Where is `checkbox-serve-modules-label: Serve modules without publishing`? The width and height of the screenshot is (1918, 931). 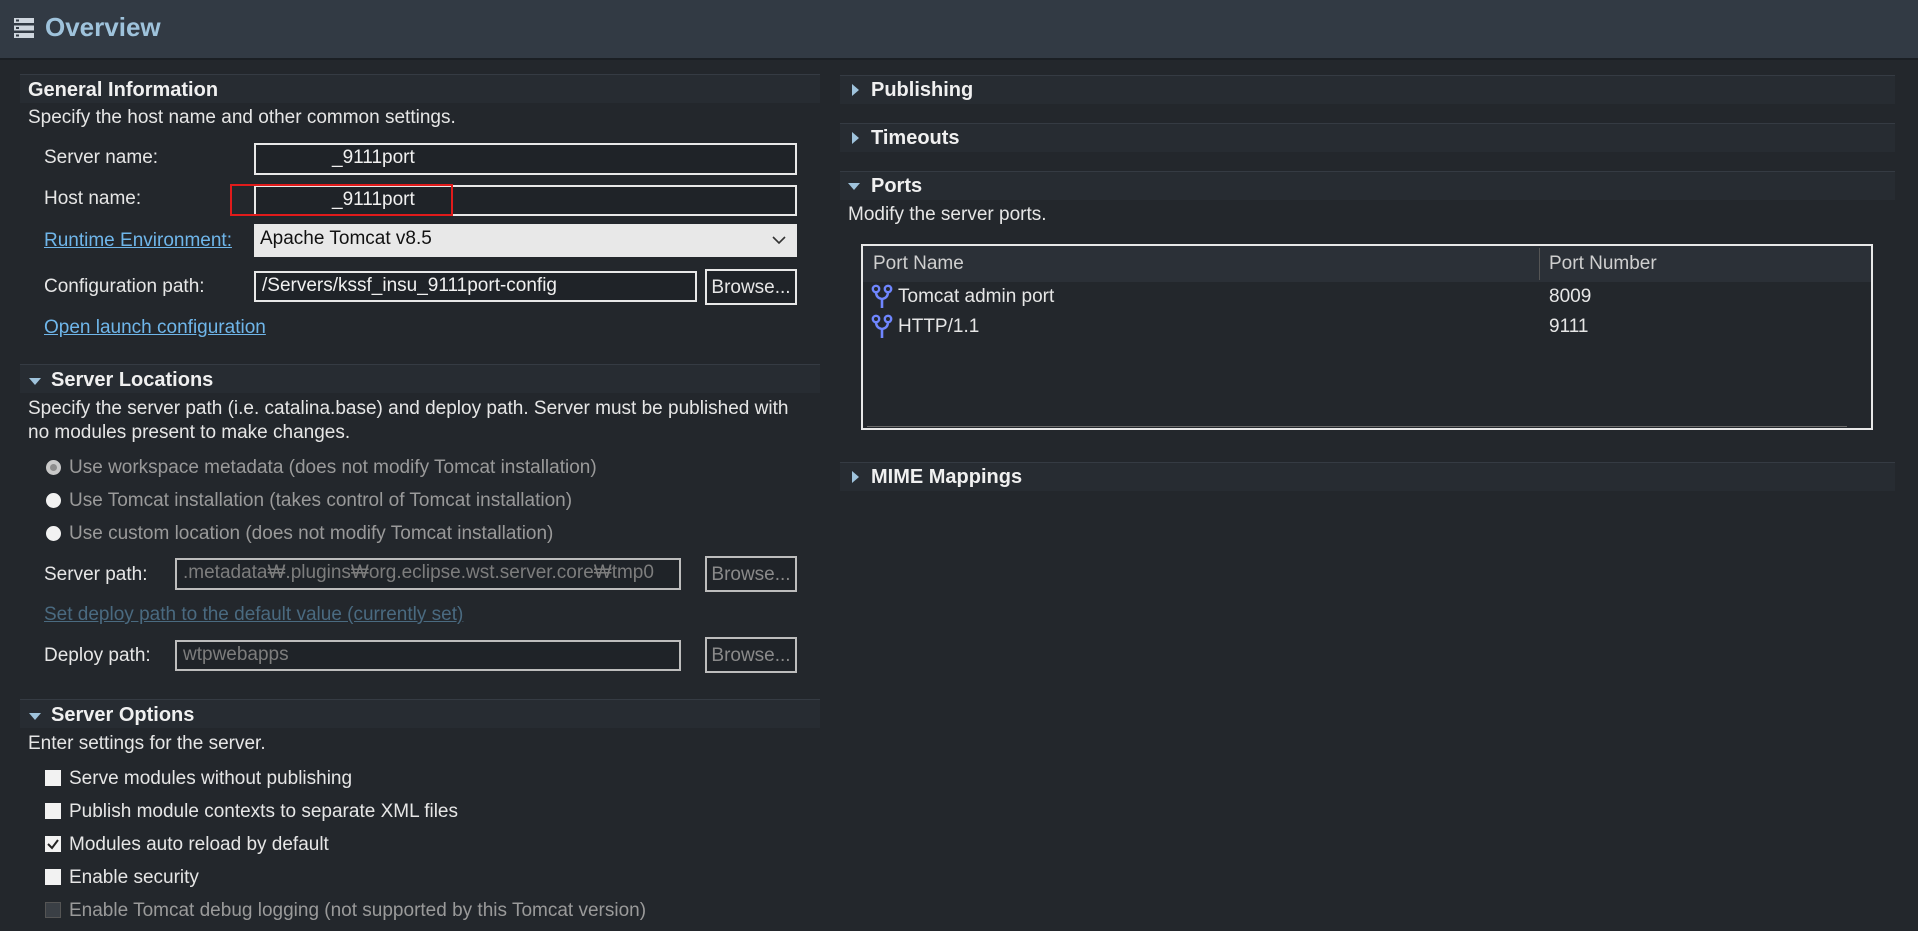 checkbox-serve-modules-label: Serve modules without publishing is located at coordinates (211, 778).